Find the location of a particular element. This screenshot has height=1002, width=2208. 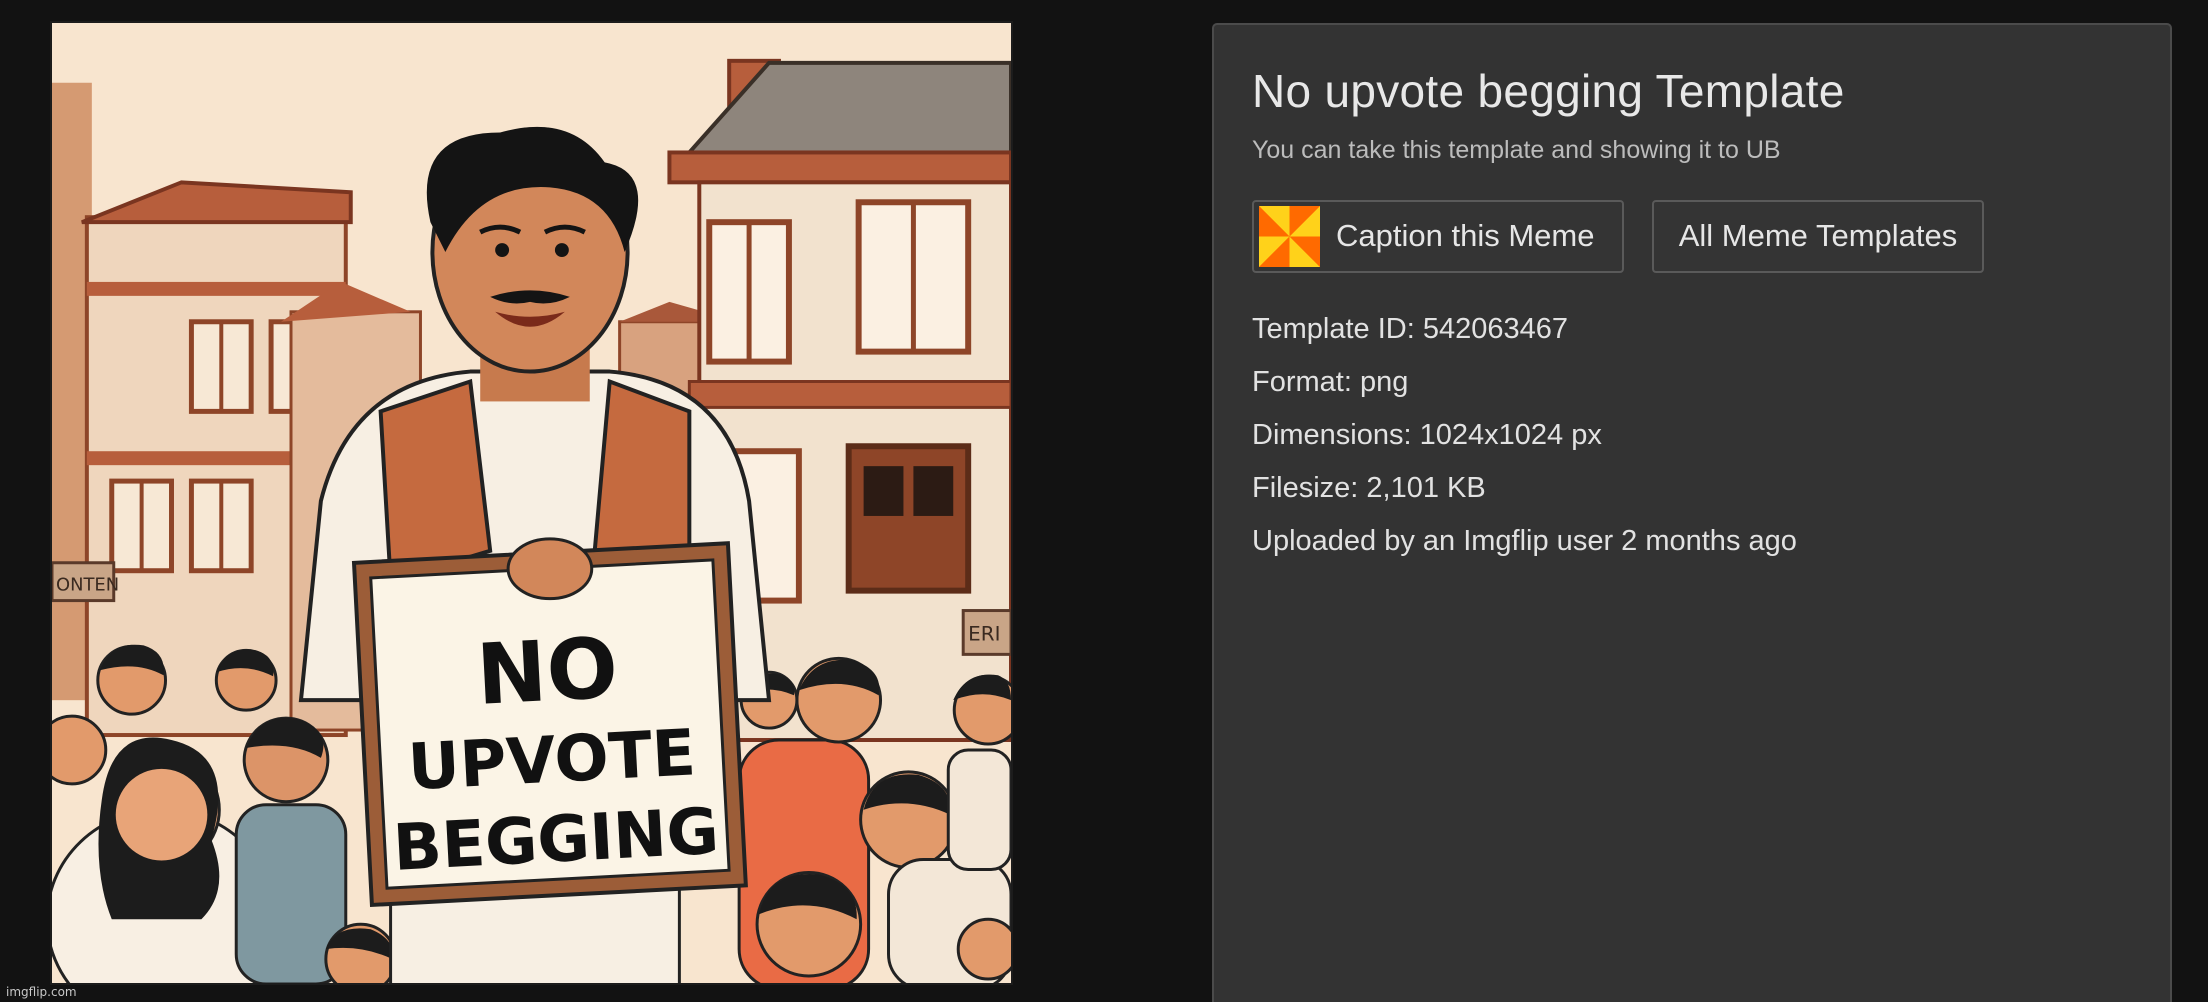

storefront-sign-left: ONTEN is located at coordinates (87, 585).